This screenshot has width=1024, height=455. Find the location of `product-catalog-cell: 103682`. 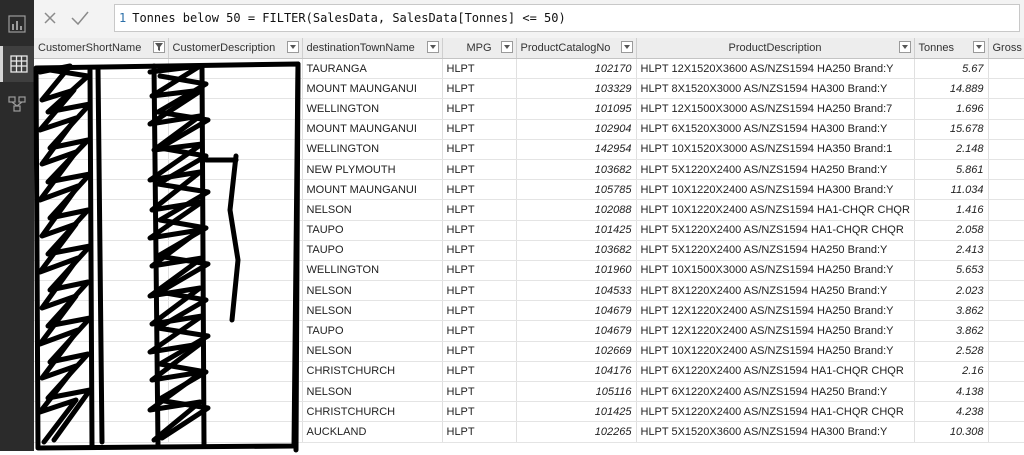

product-catalog-cell: 103682 is located at coordinates (576, 170).